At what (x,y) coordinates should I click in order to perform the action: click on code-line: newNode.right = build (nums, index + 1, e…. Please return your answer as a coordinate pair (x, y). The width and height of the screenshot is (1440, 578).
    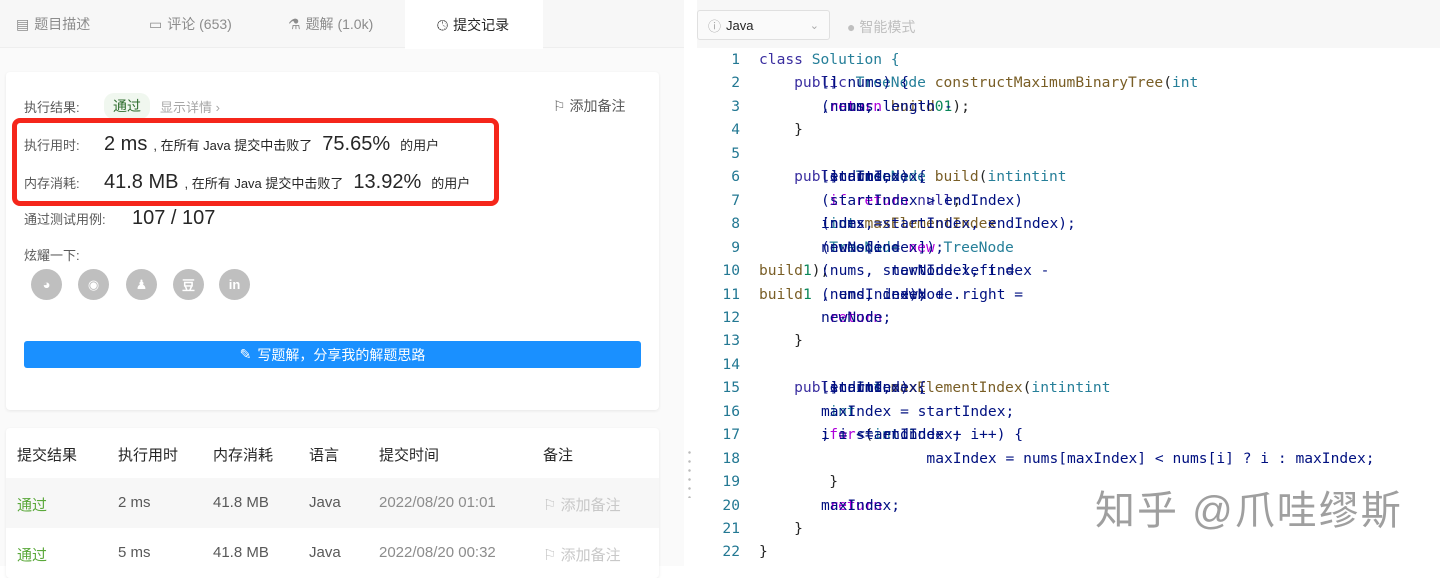
    Looking at the image, I should click on (891, 294).